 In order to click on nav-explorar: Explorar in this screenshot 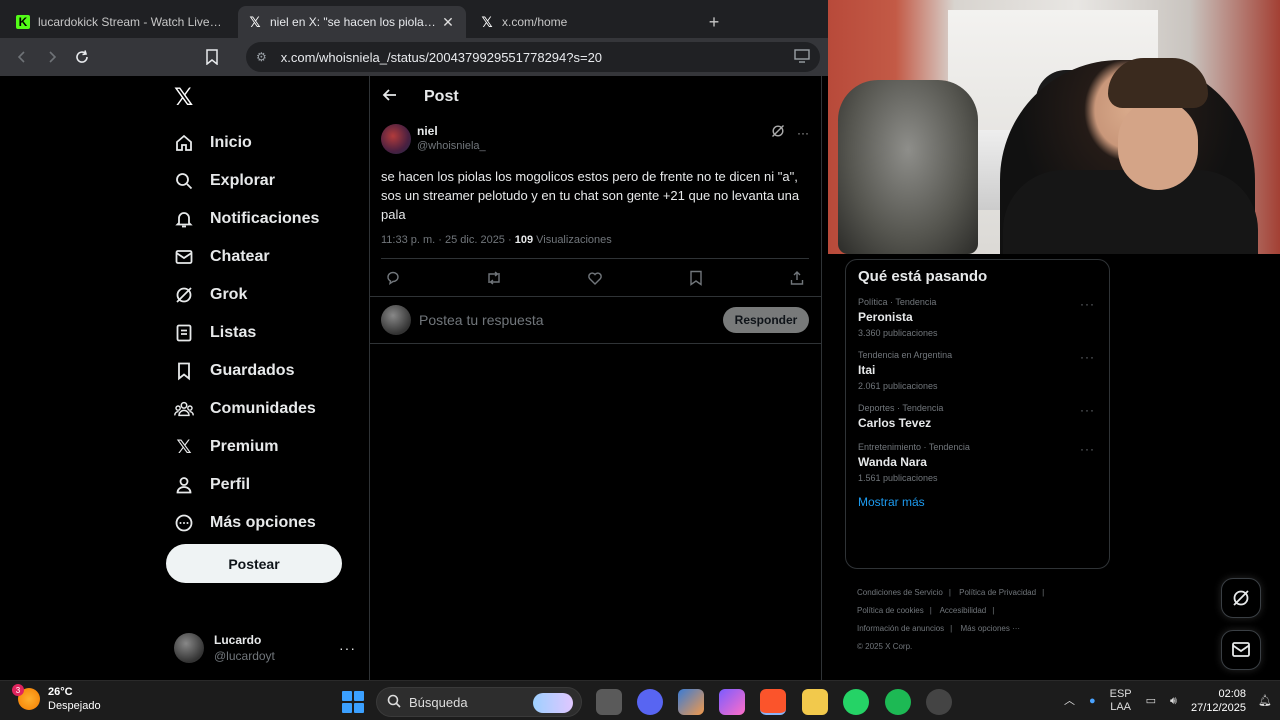, I will do `click(246, 181)`.